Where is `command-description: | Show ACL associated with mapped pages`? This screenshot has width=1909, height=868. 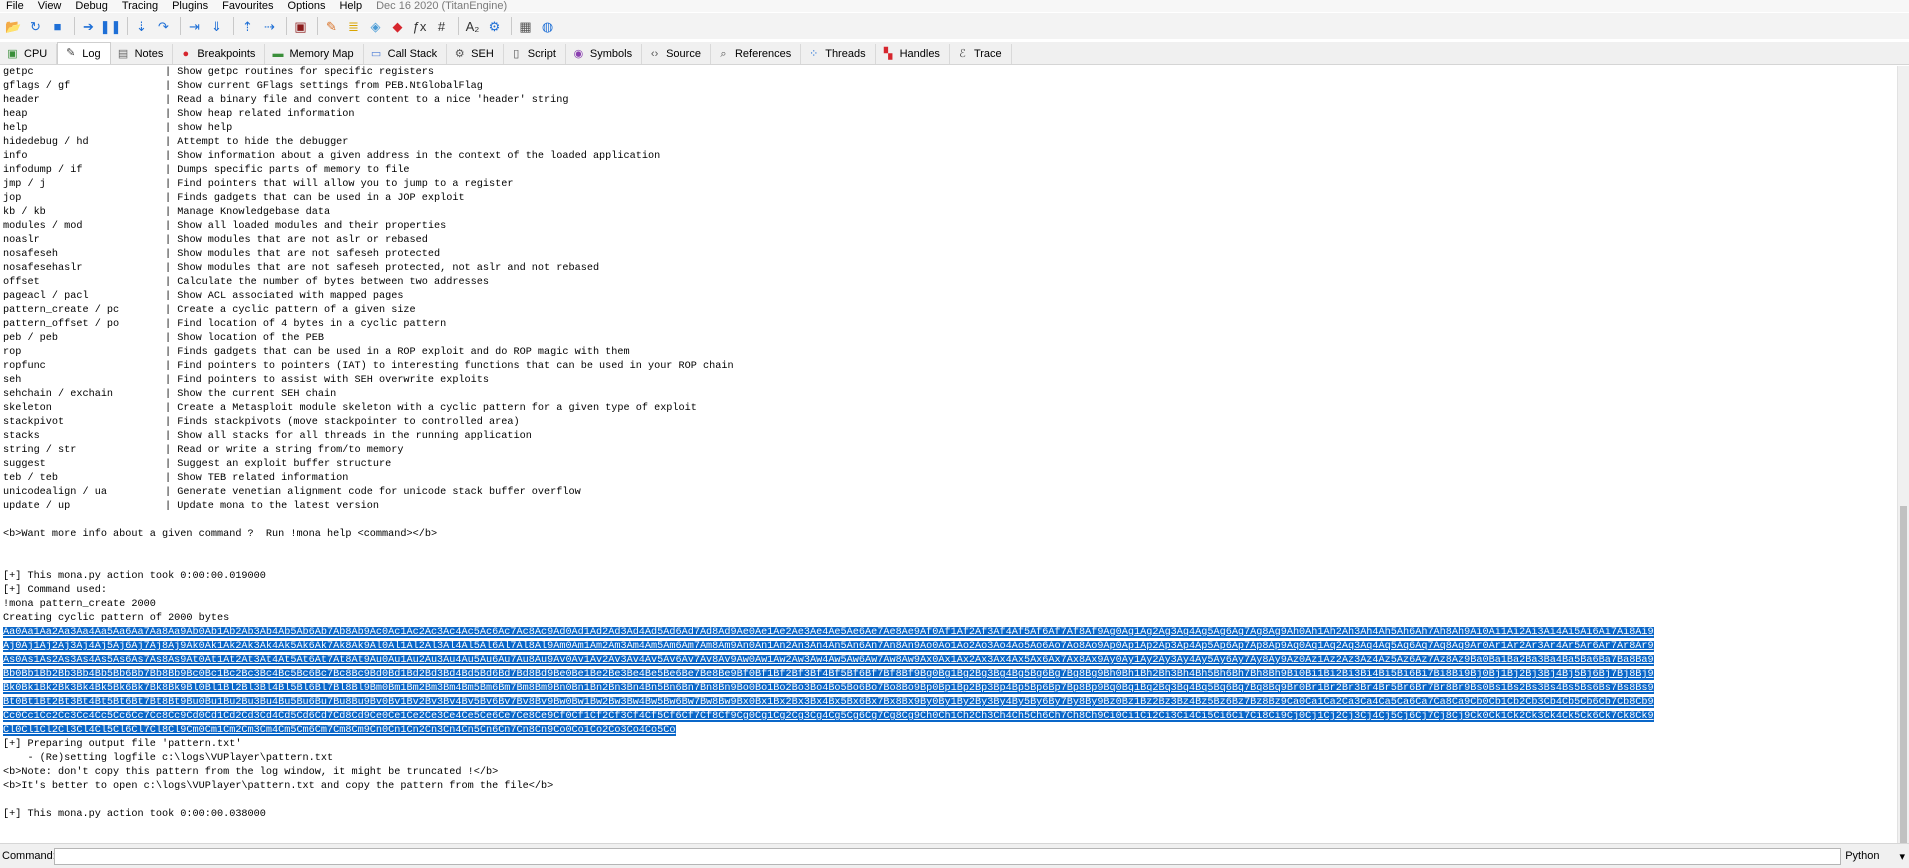
command-description: | Show ACL associated with mapped pages is located at coordinates (284, 296).